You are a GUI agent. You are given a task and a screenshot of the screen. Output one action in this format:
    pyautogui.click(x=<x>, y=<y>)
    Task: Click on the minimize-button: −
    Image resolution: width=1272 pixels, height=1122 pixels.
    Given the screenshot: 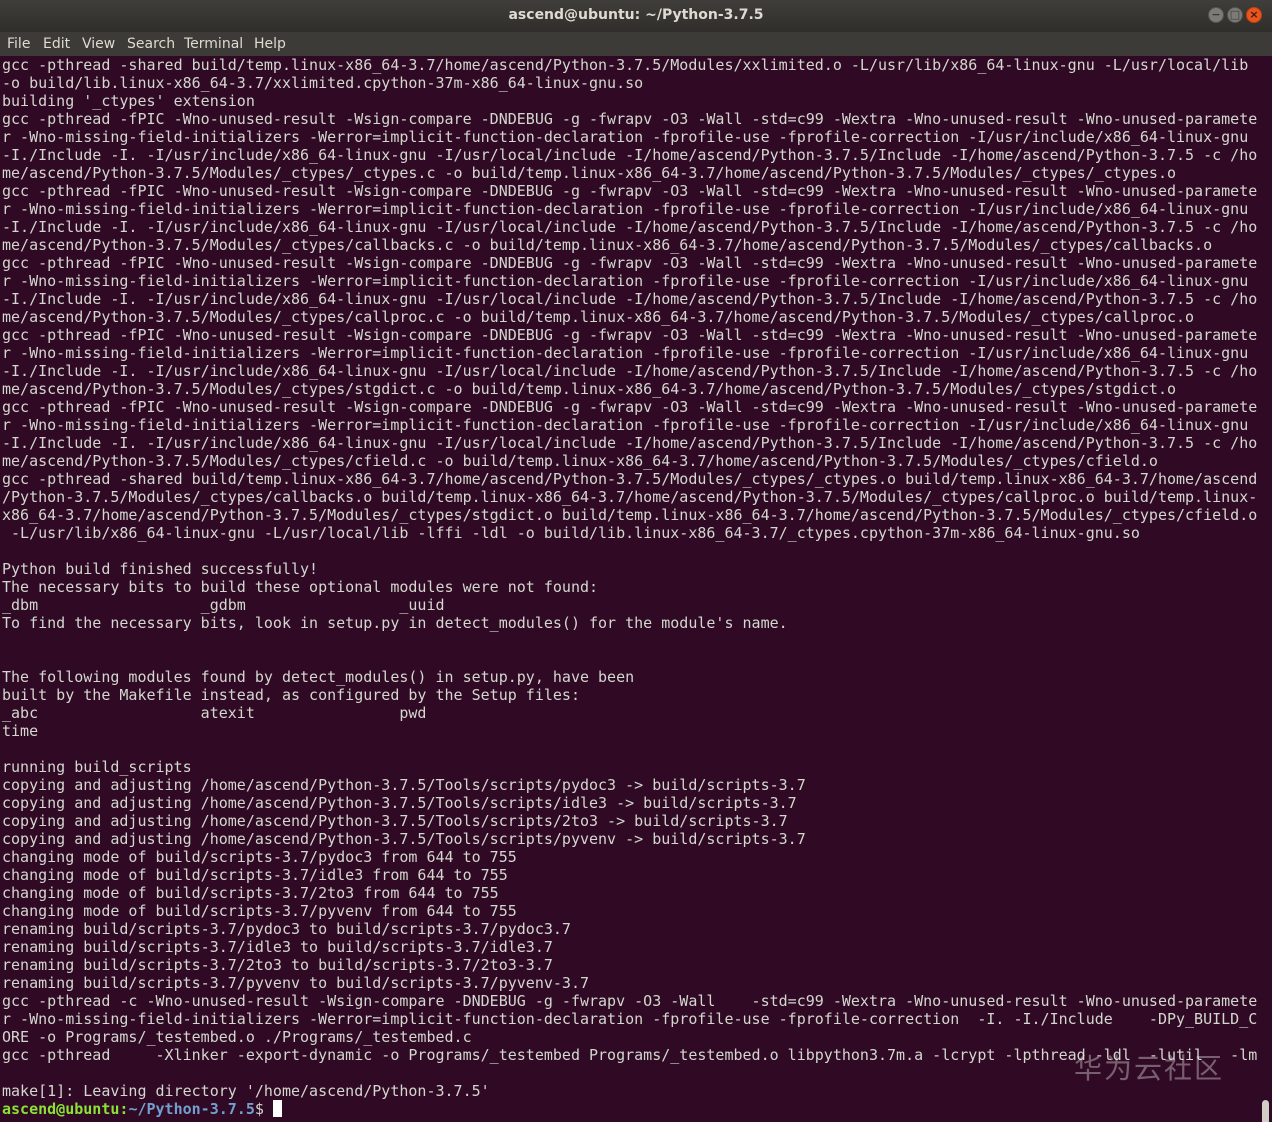 What is the action you would take?
    pyautogui.click(x=1216, y=15)
    